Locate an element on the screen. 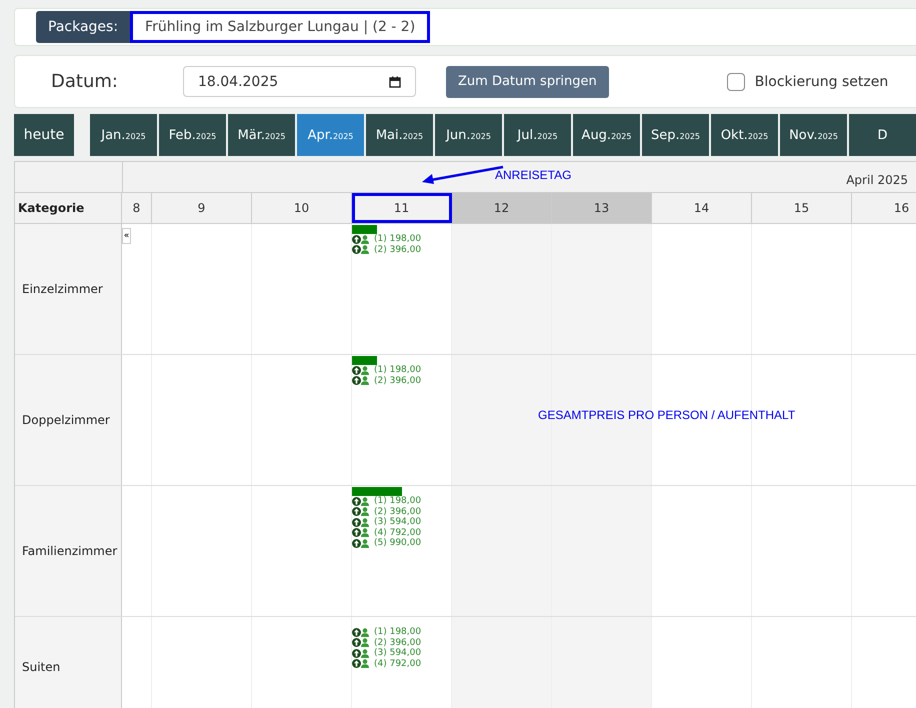 The image size is (916, 708). month-title: April 2025 is located at coordinates (877, 180).